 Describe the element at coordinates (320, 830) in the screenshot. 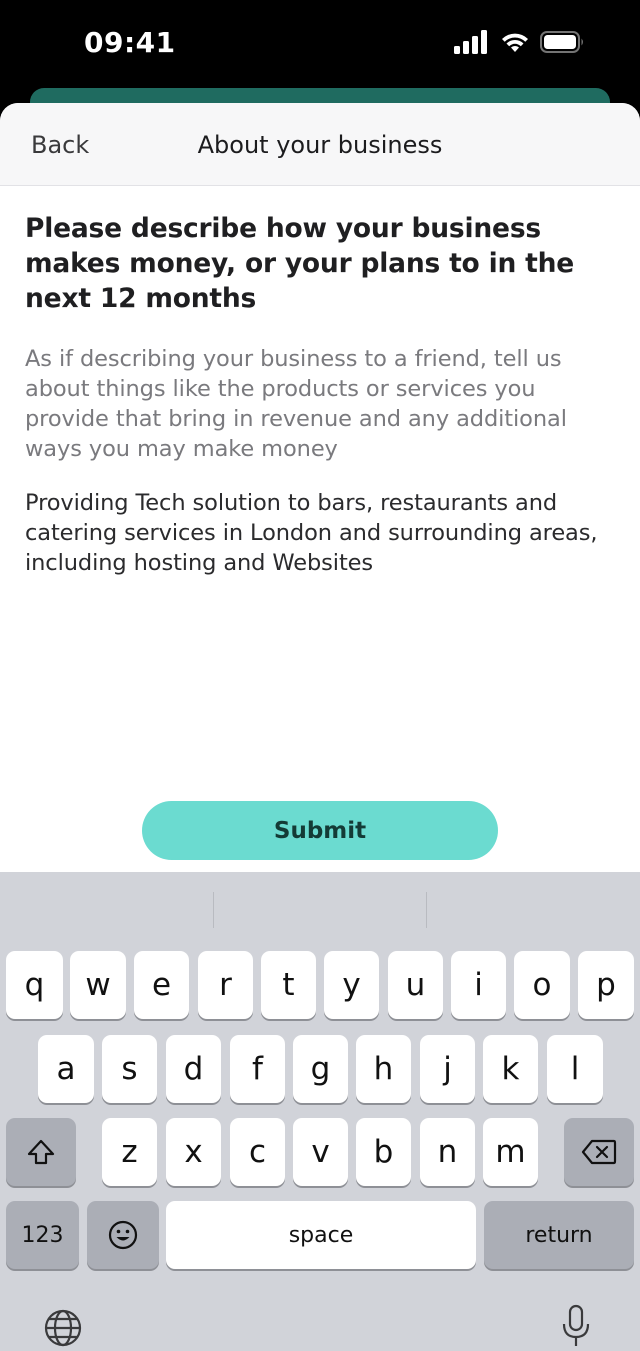

I see `submit-button: Submit` at that location.